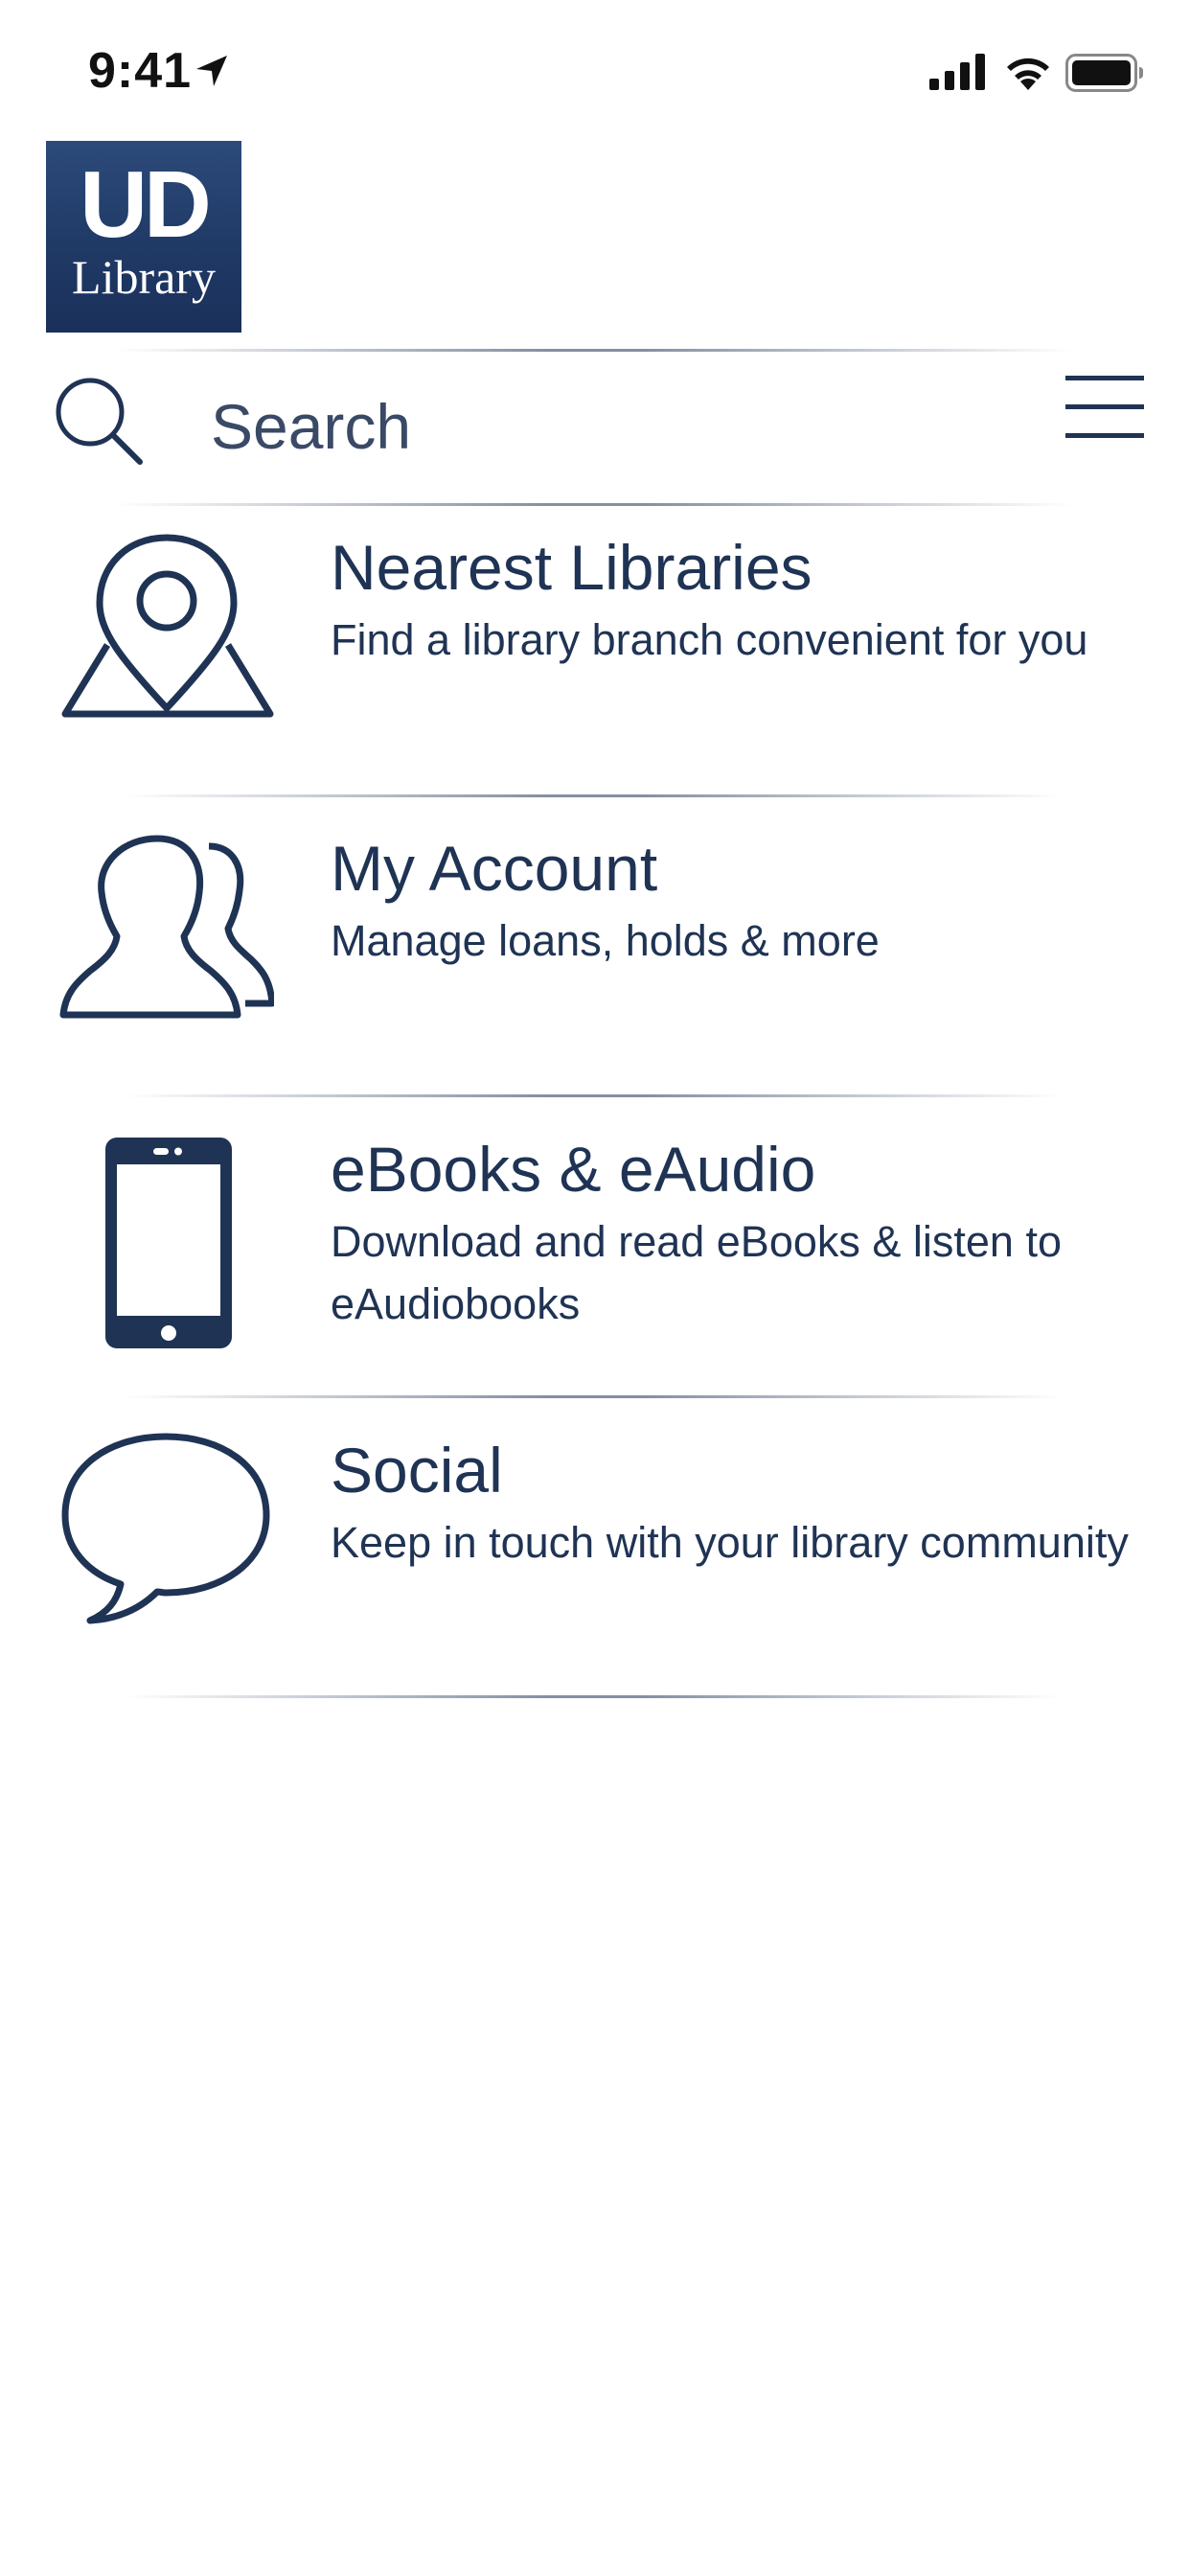 The width and height of the screenshot is (1190, 2576). Describe the element at coordinates (594, 426) in the screenshot. I see `search-input` at that location.